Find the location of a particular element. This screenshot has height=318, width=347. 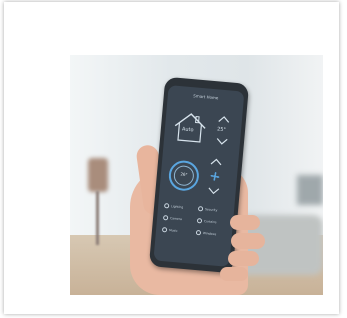

fan-icon is located at coordinates (214, 176).